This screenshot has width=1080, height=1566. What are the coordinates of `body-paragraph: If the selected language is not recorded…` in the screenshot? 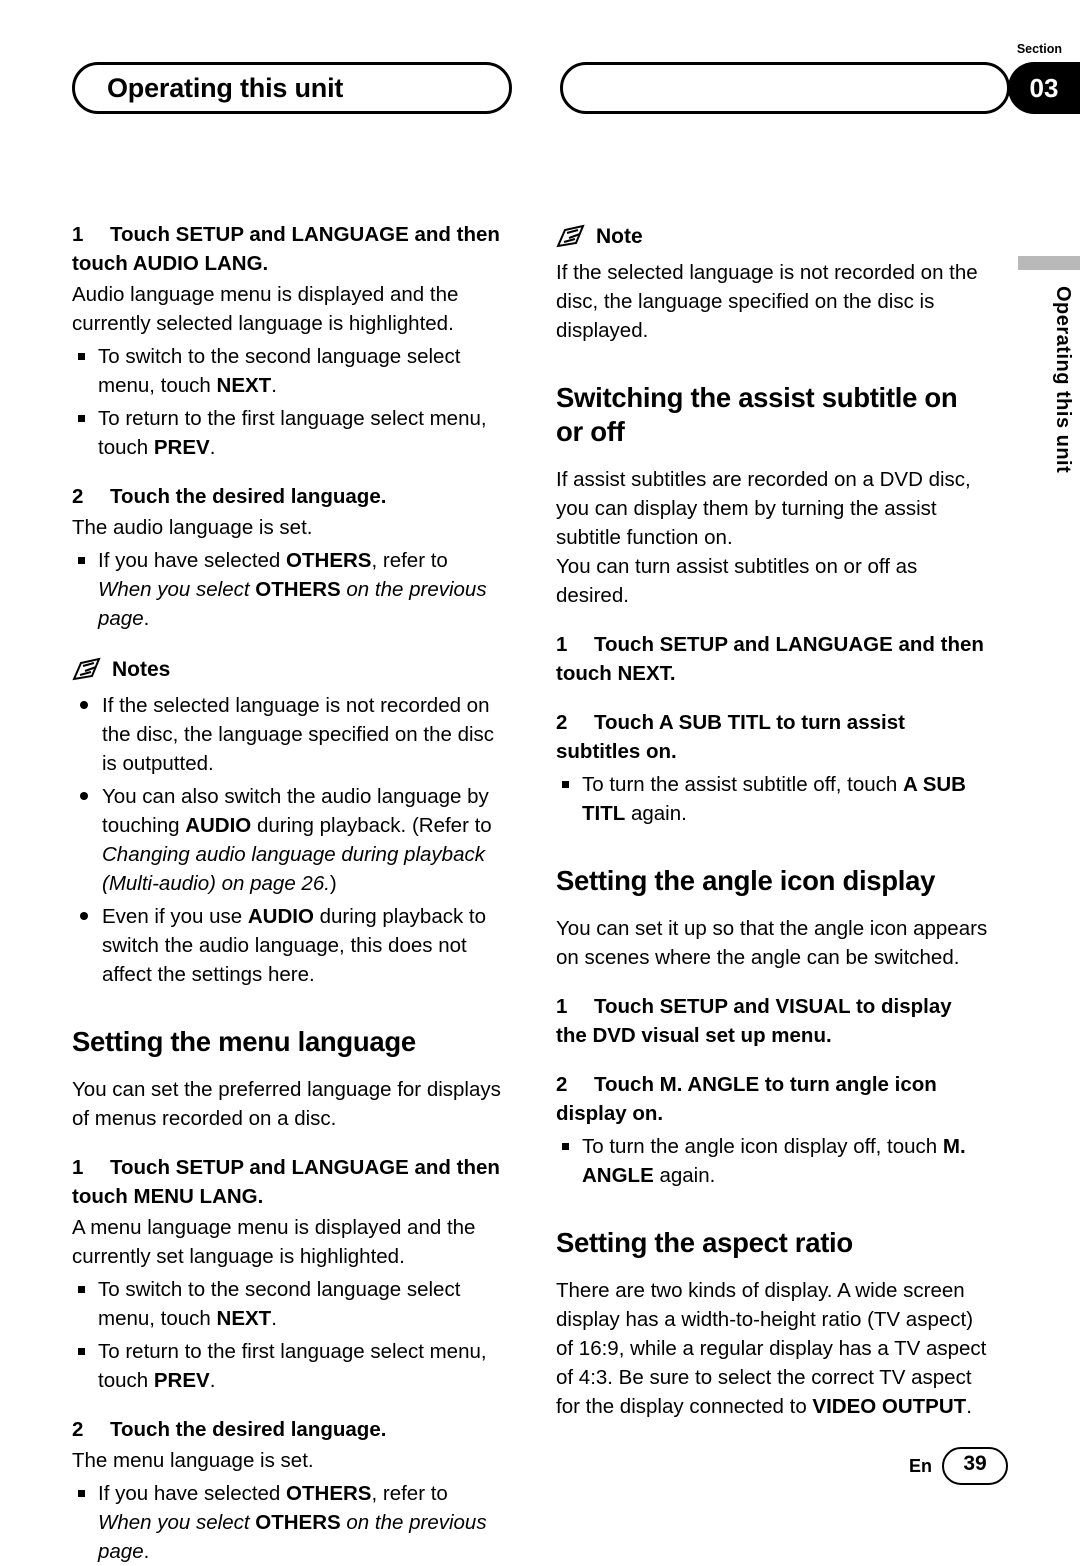 It's located at (767, 301).